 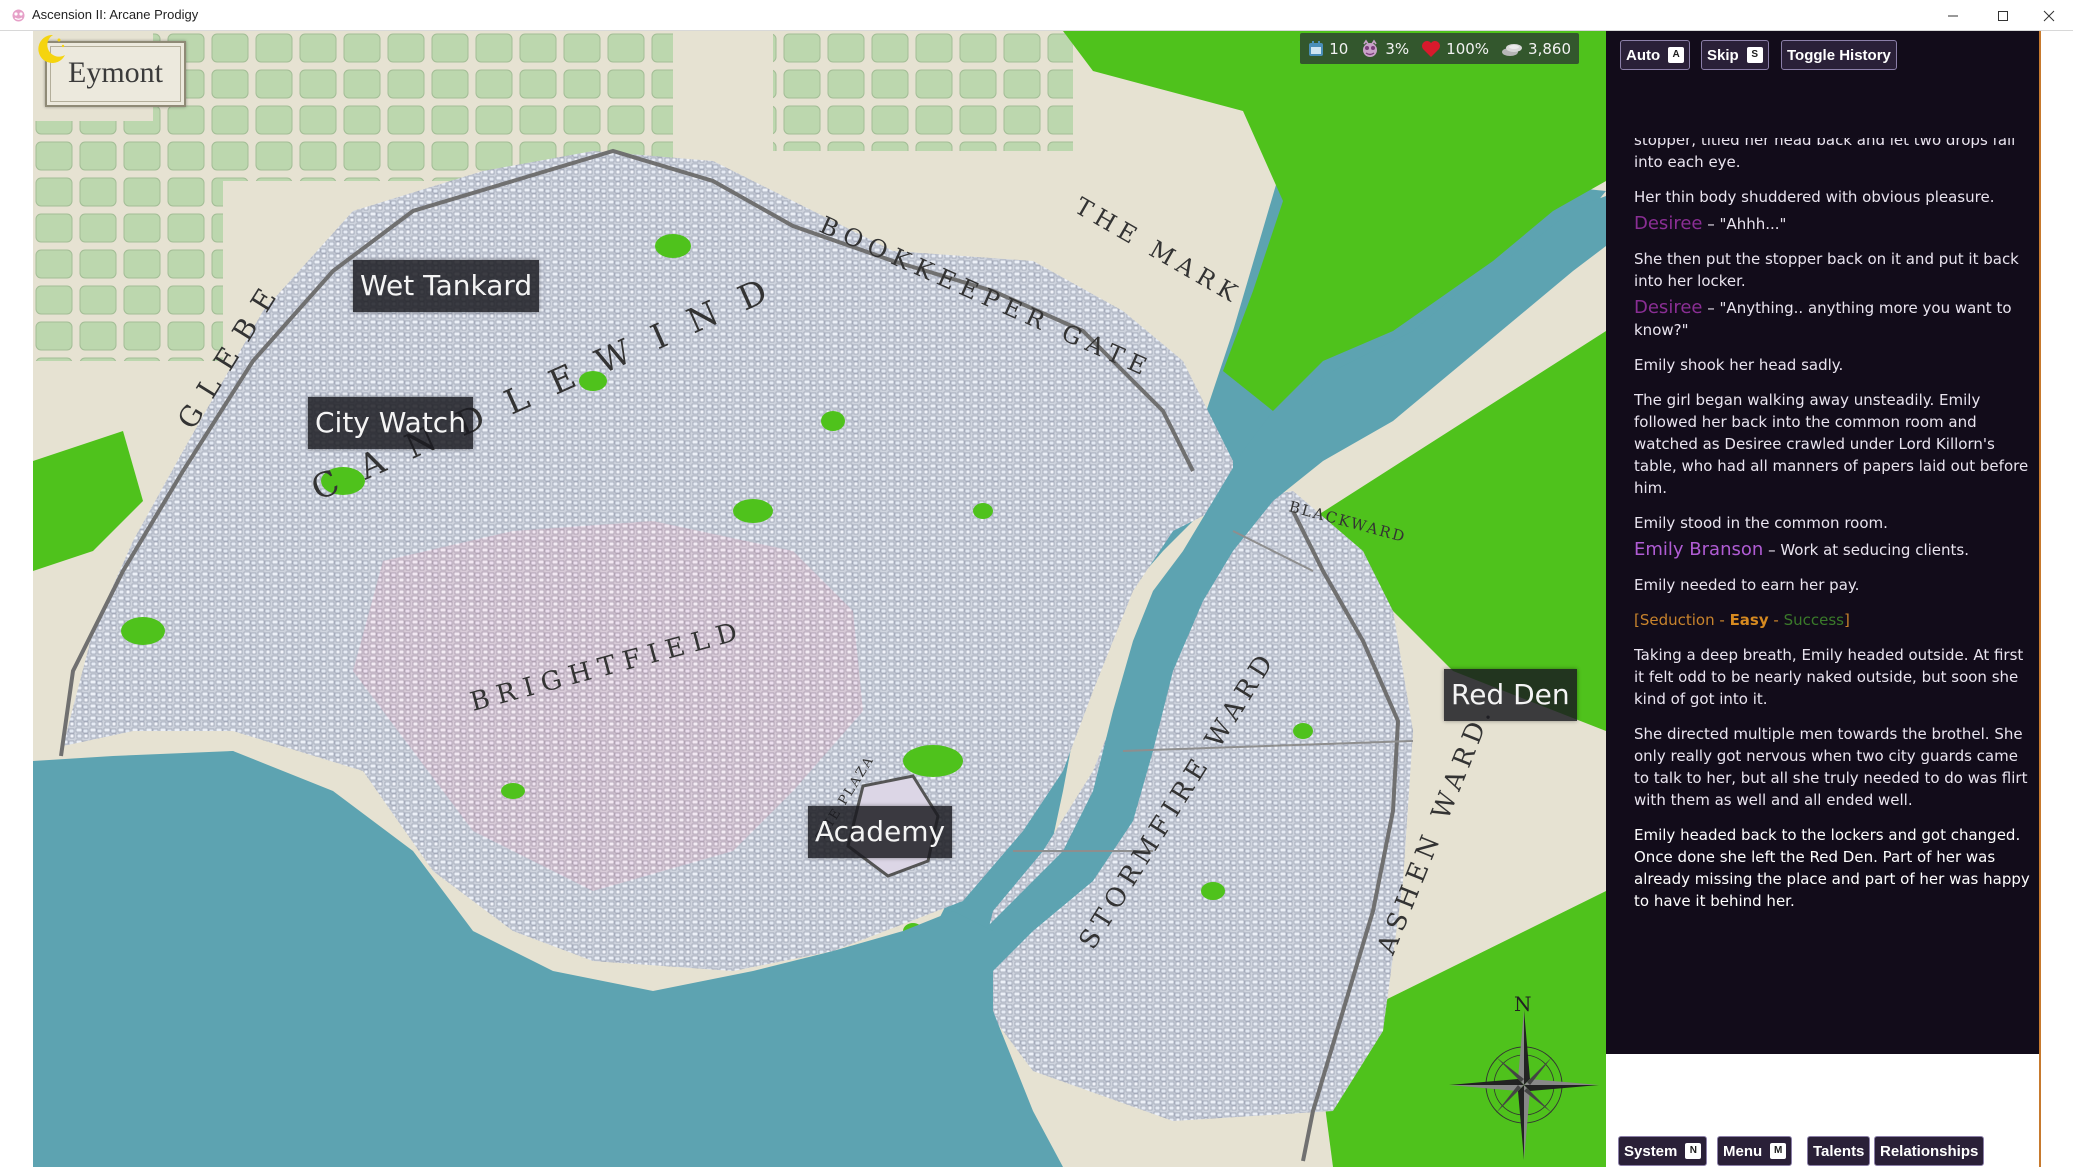 What do you see at coordinates (1832, 224) in the screenshot?
I see `dialogue-line: Desiree – "Ahhh..."` at bounding box center [1832, 224].